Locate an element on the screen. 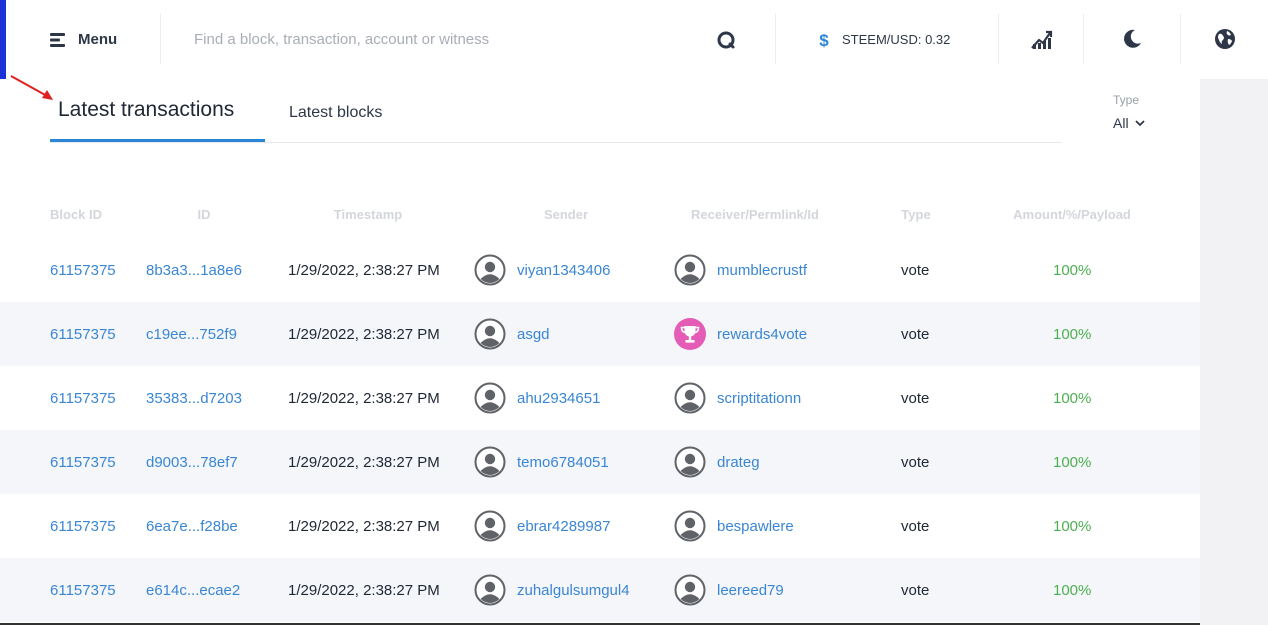 The image size is (1268, 625). type-filter-label: Type is located at coordinates (1126, 100).